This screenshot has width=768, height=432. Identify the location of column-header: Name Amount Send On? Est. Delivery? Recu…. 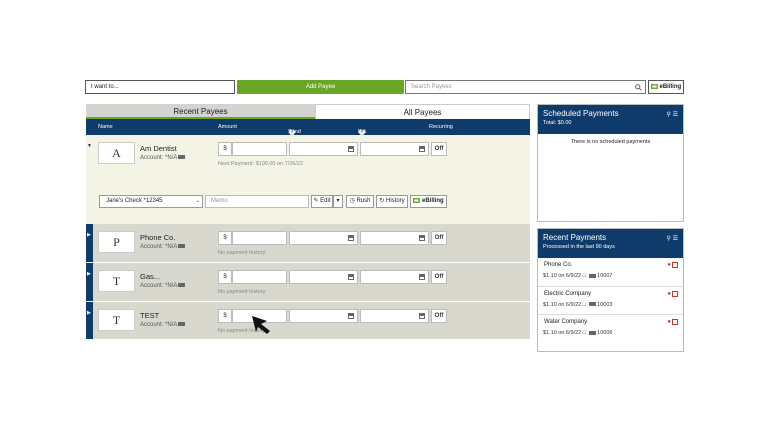
(308, 130).